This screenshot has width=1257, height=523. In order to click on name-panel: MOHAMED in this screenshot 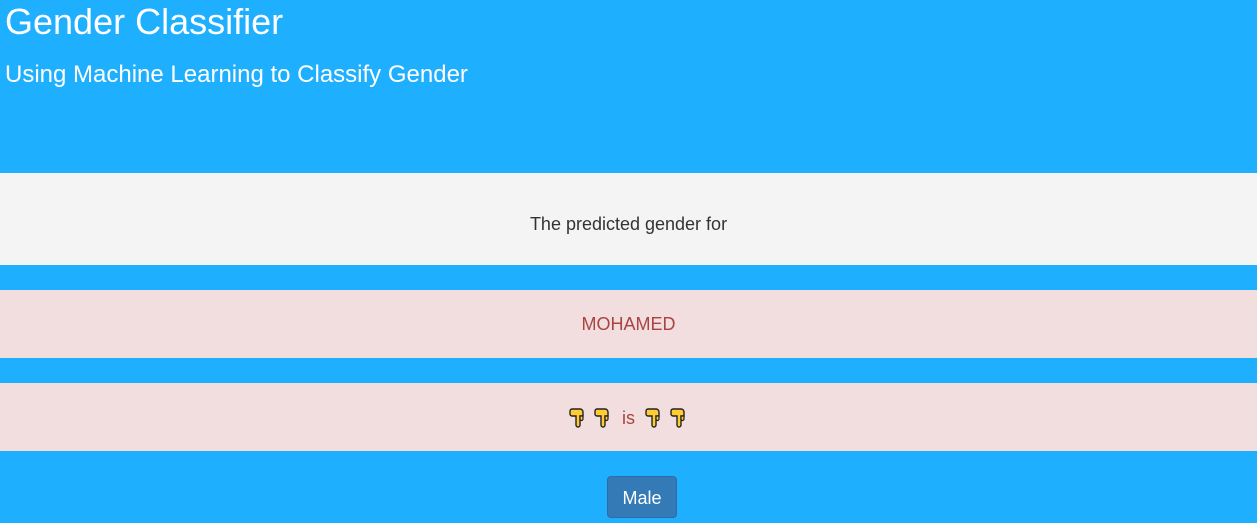, I will do `click(628, 324)`.